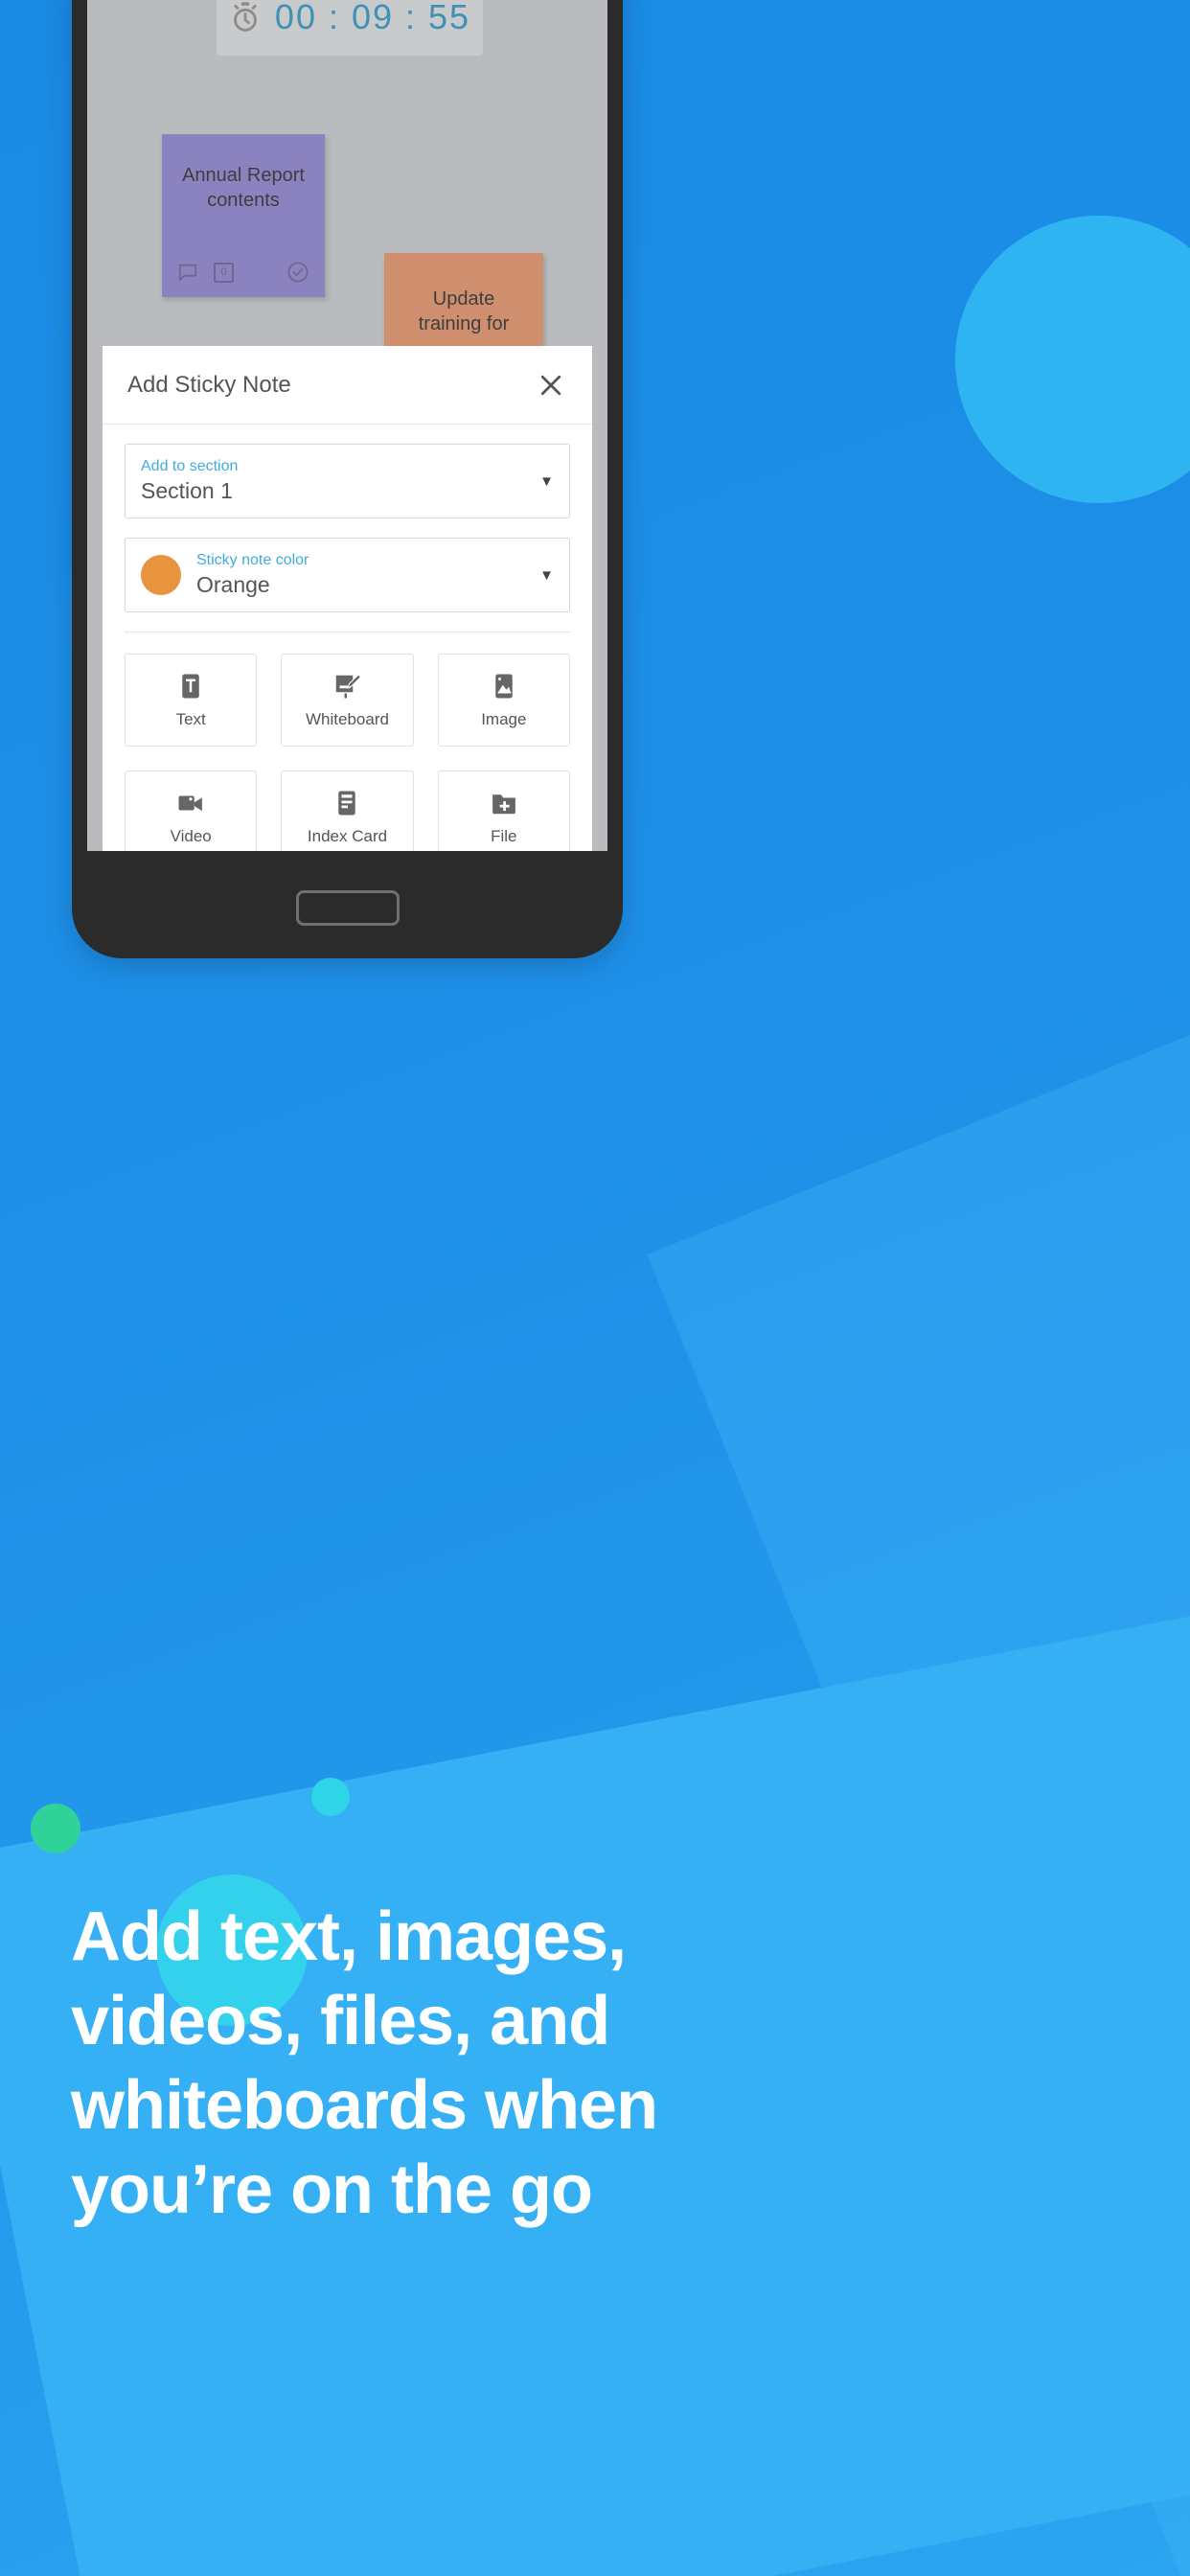  I want to click on attachment-count-value: 0, so click(224, 272).